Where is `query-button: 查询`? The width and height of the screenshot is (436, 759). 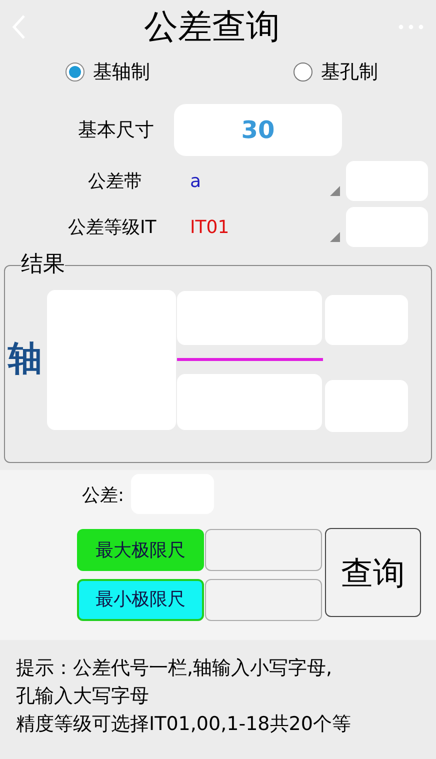 query-button: 查询 is located at coordinates (373, 572).